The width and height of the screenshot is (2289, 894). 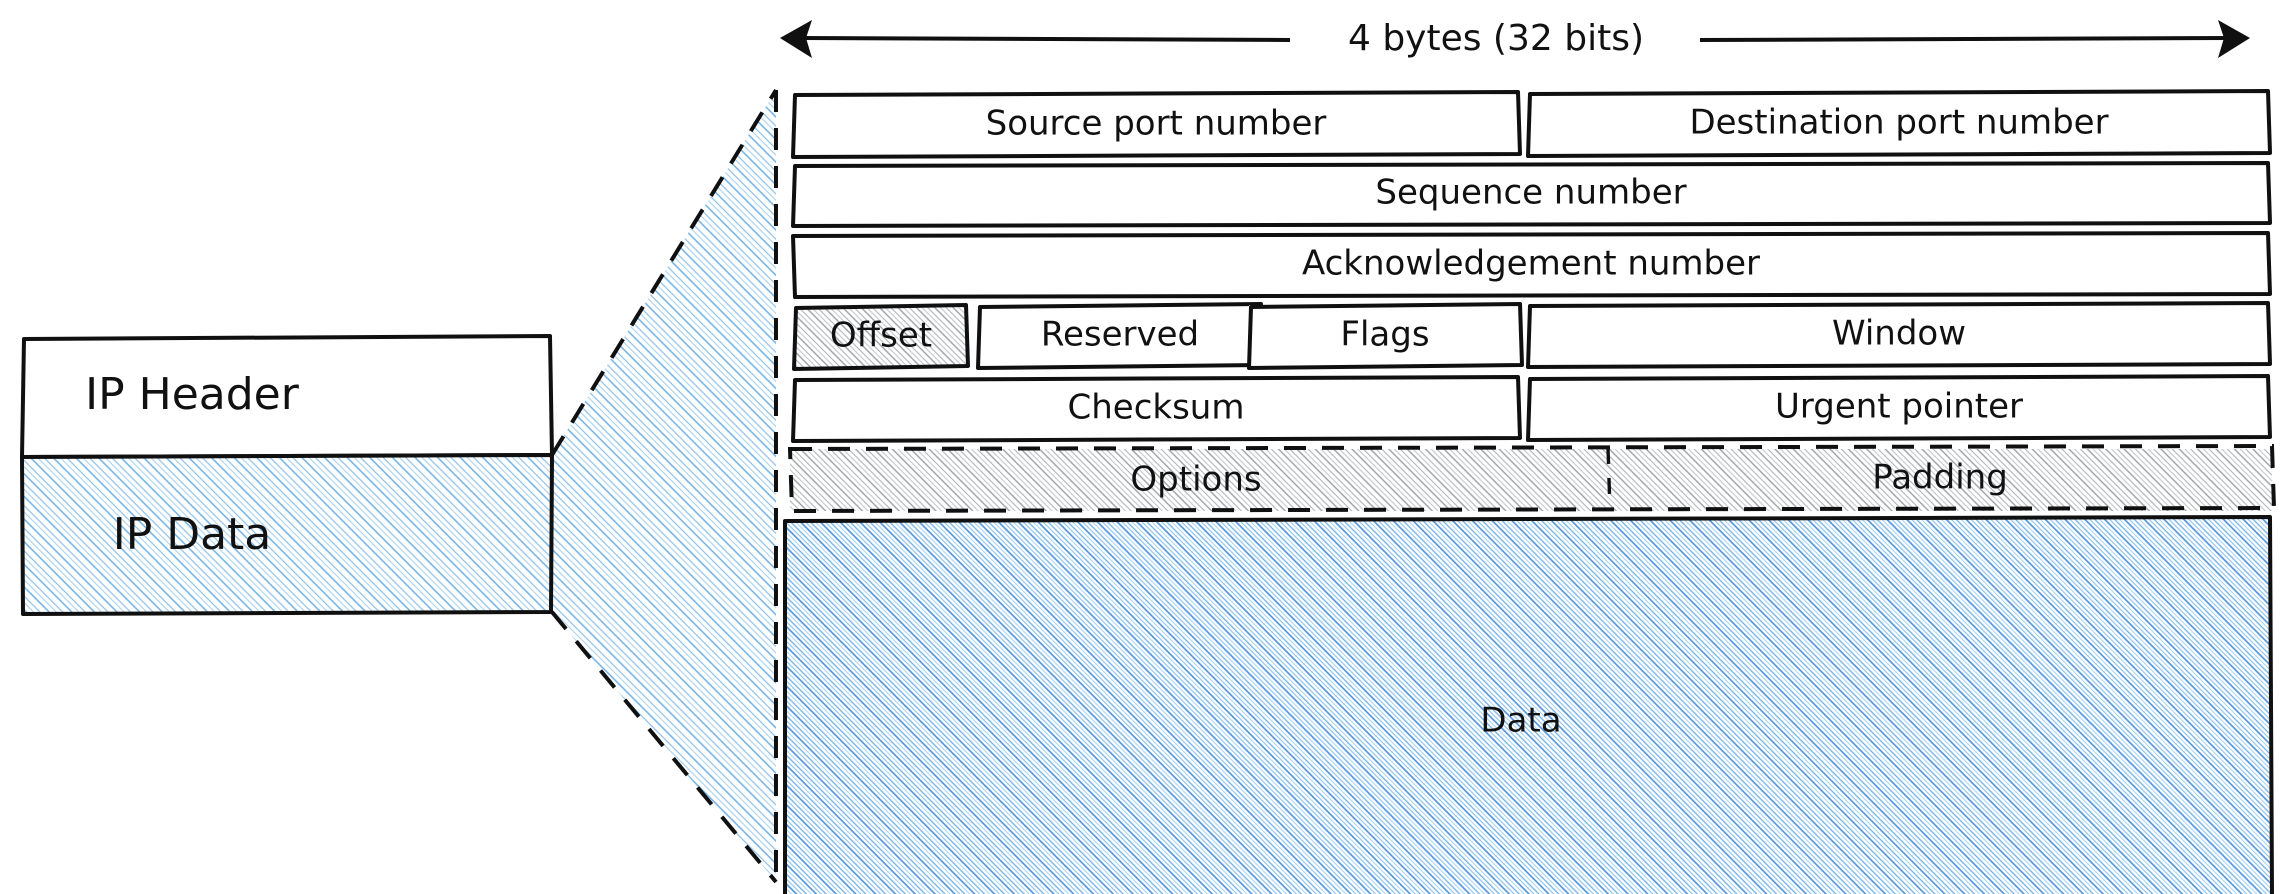 What do you see at coordinates (1532, 478) in the screenshot?
I see `tcp-row-options-padding` at bounding box center [1532, 478].